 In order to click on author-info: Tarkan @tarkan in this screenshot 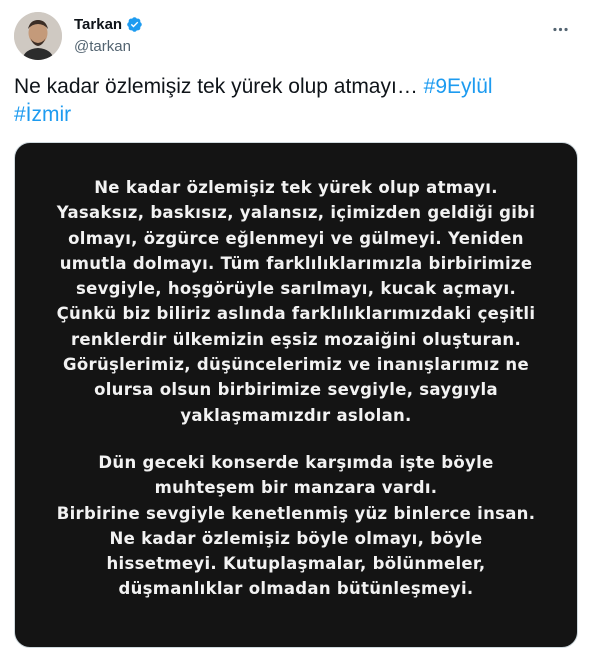, I will do `click(108, 34)`.